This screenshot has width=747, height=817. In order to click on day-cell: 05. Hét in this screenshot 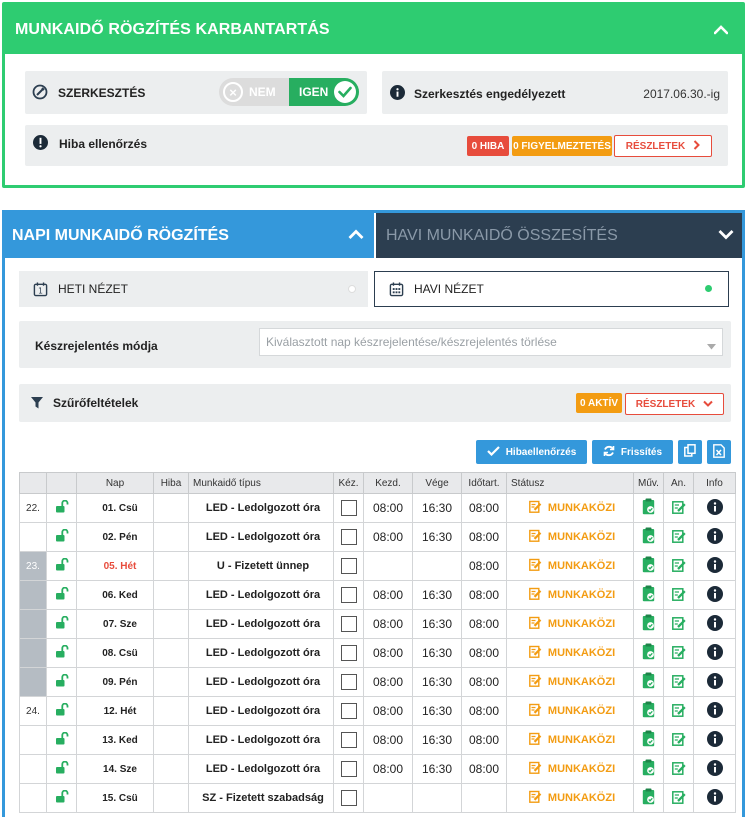, I will do `click(115, 566)`.